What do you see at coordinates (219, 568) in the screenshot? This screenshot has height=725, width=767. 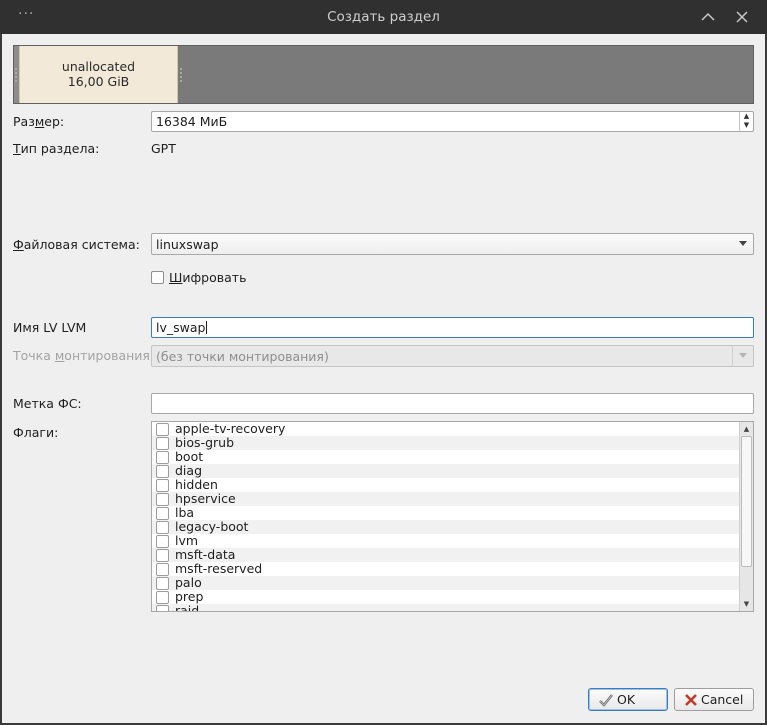 I see `flag-name: msft-reserved` at bounding box center [219, 568].